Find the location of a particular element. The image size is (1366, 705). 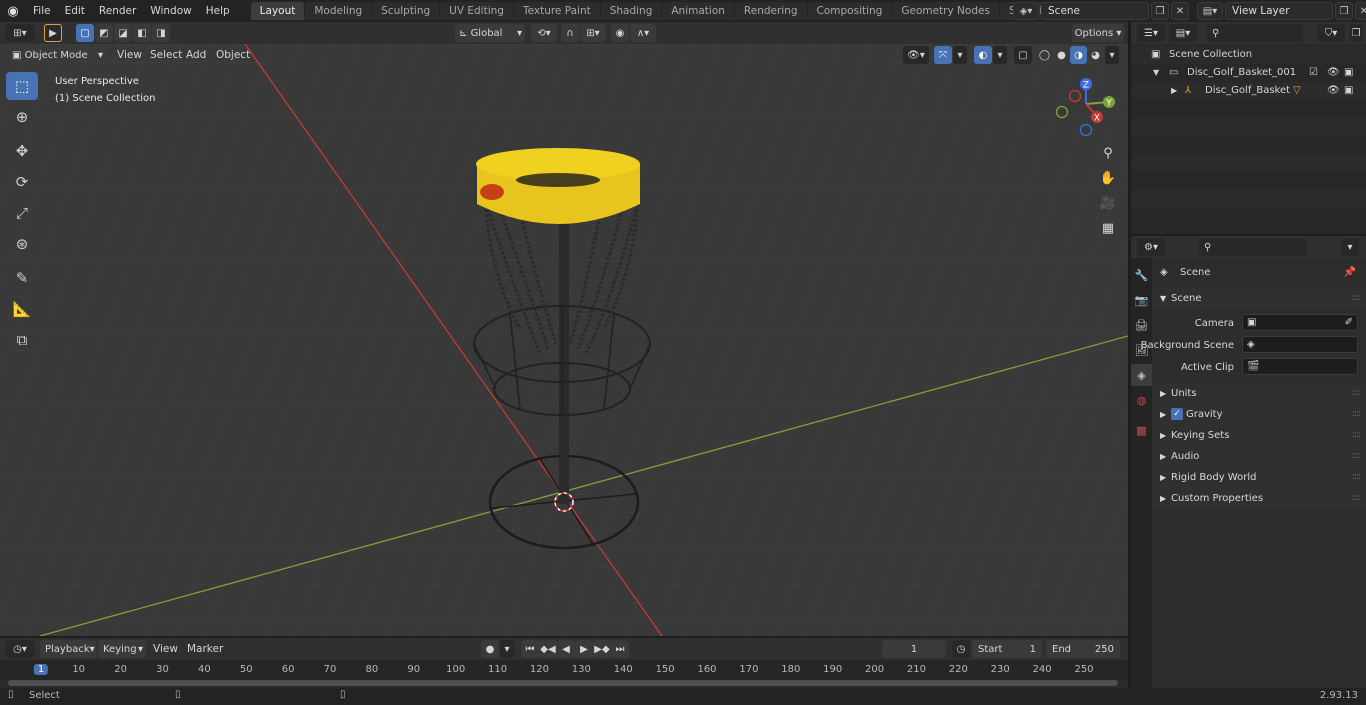

tab-rendering: Rendering is located at coordinates (770, 11).